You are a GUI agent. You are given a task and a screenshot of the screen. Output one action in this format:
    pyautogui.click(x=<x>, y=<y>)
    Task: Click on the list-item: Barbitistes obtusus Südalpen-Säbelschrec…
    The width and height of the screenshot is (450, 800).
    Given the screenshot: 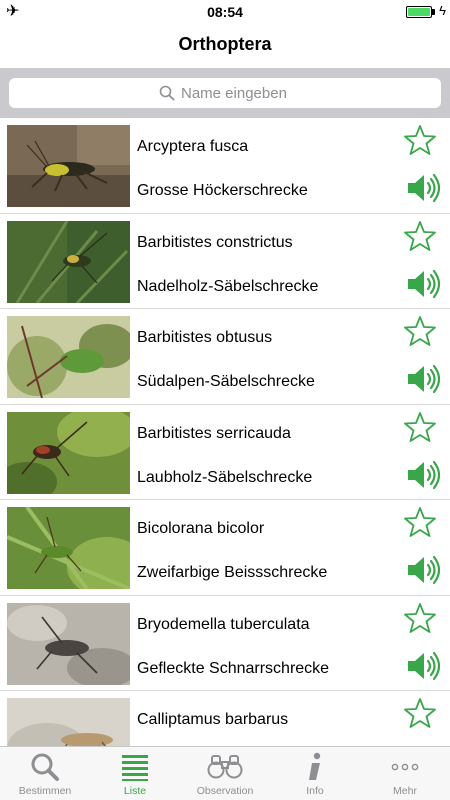 What is the action you would take?
    pyautogui.click(x=225, y=357)
    